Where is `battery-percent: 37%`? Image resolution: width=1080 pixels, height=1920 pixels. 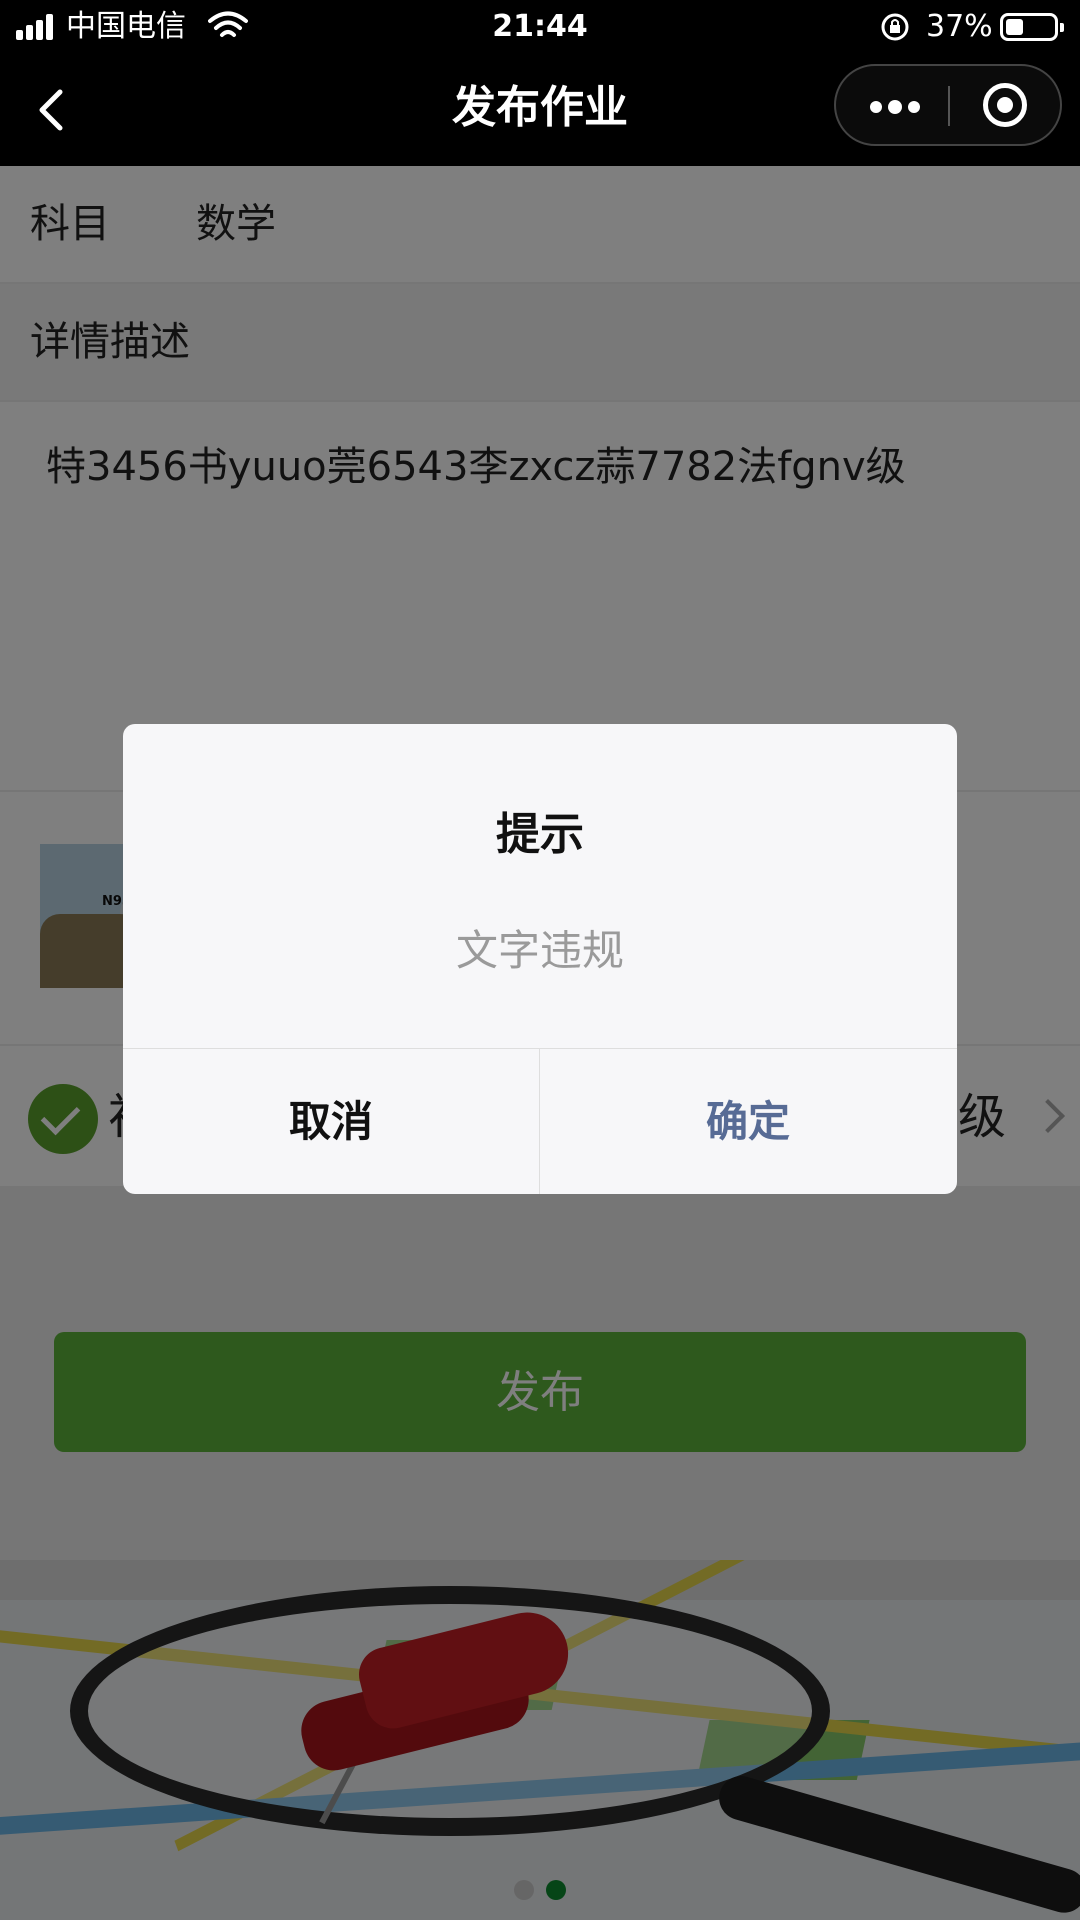
battery-percent: 37% is located at coordinates (959, 26).